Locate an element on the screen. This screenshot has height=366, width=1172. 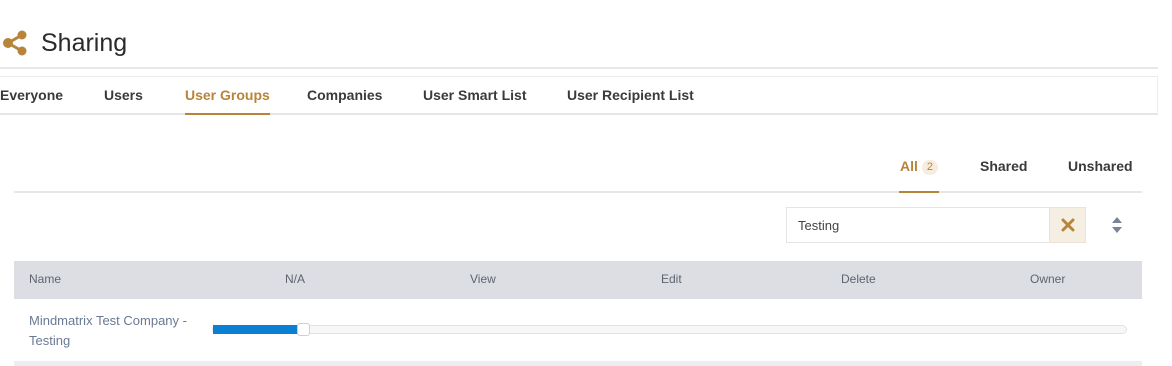
table-header: Name N/A View Edit Delete Owner is located at coordinates (578, 280).